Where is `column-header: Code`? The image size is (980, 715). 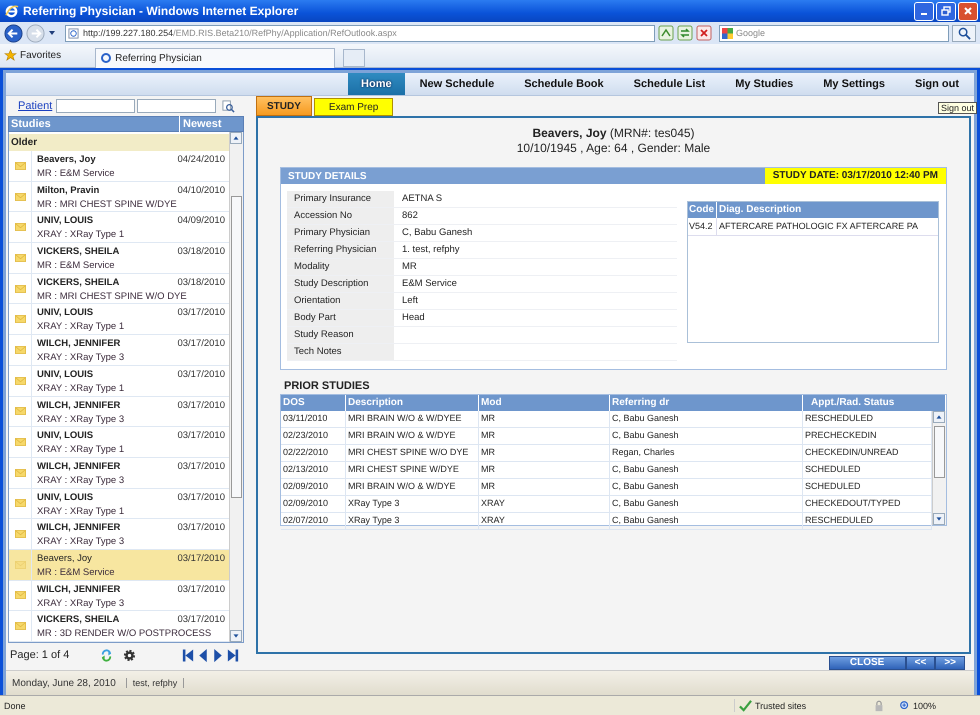
column-header: Code is located at coordinates (702, 210).